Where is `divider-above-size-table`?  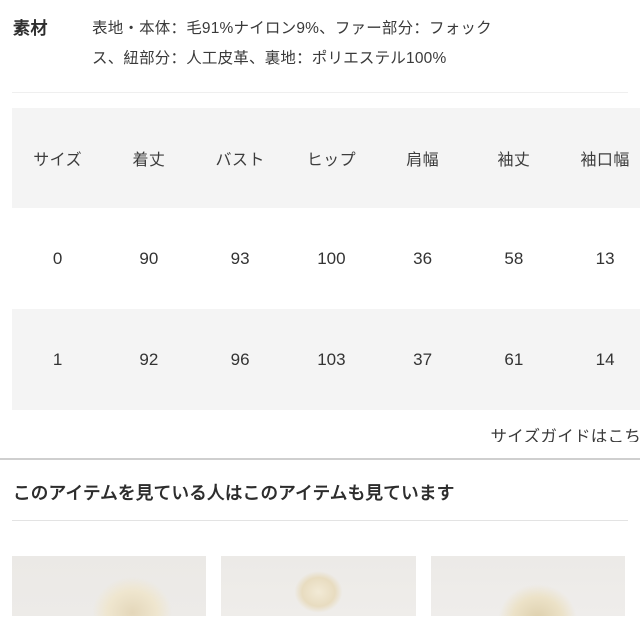
divider-above-size-table is located at coordinates (320, 92).